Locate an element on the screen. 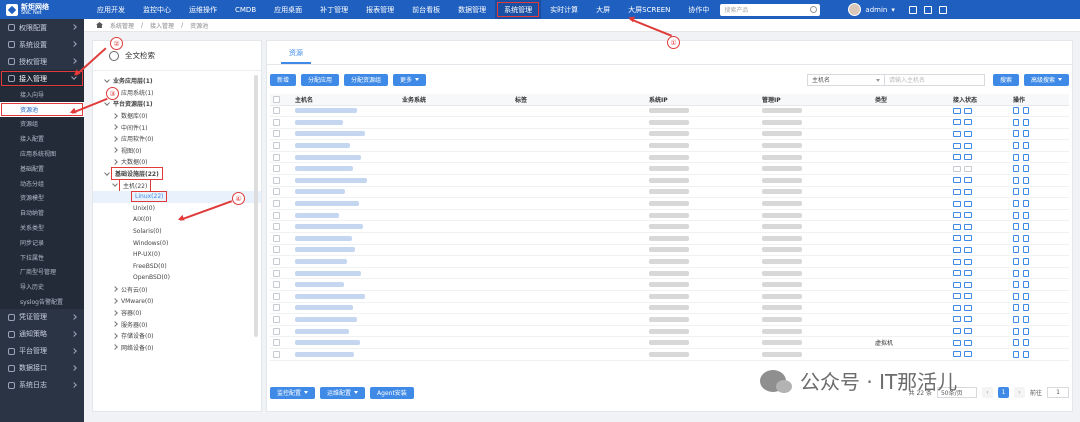 This screenshot has width=1080, height=422. nav-item: 应用开发 is located at coordinates (111, 9).